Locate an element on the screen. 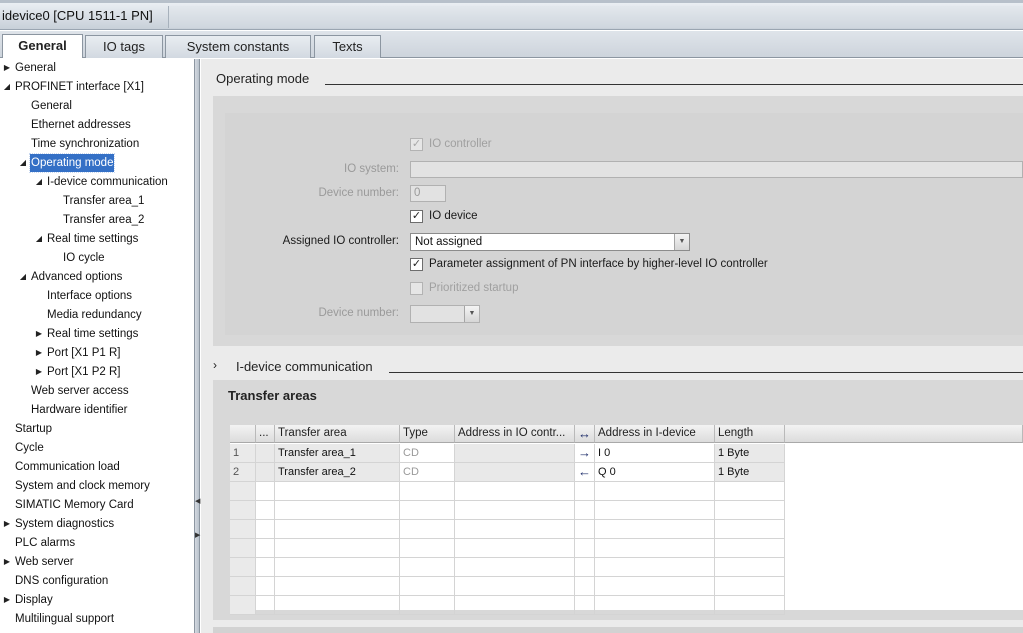 The height and width of the screenshot is (633, 1023). tree-item: ▶ Port [X1 P1 R] is located at coordinates (79, 353).